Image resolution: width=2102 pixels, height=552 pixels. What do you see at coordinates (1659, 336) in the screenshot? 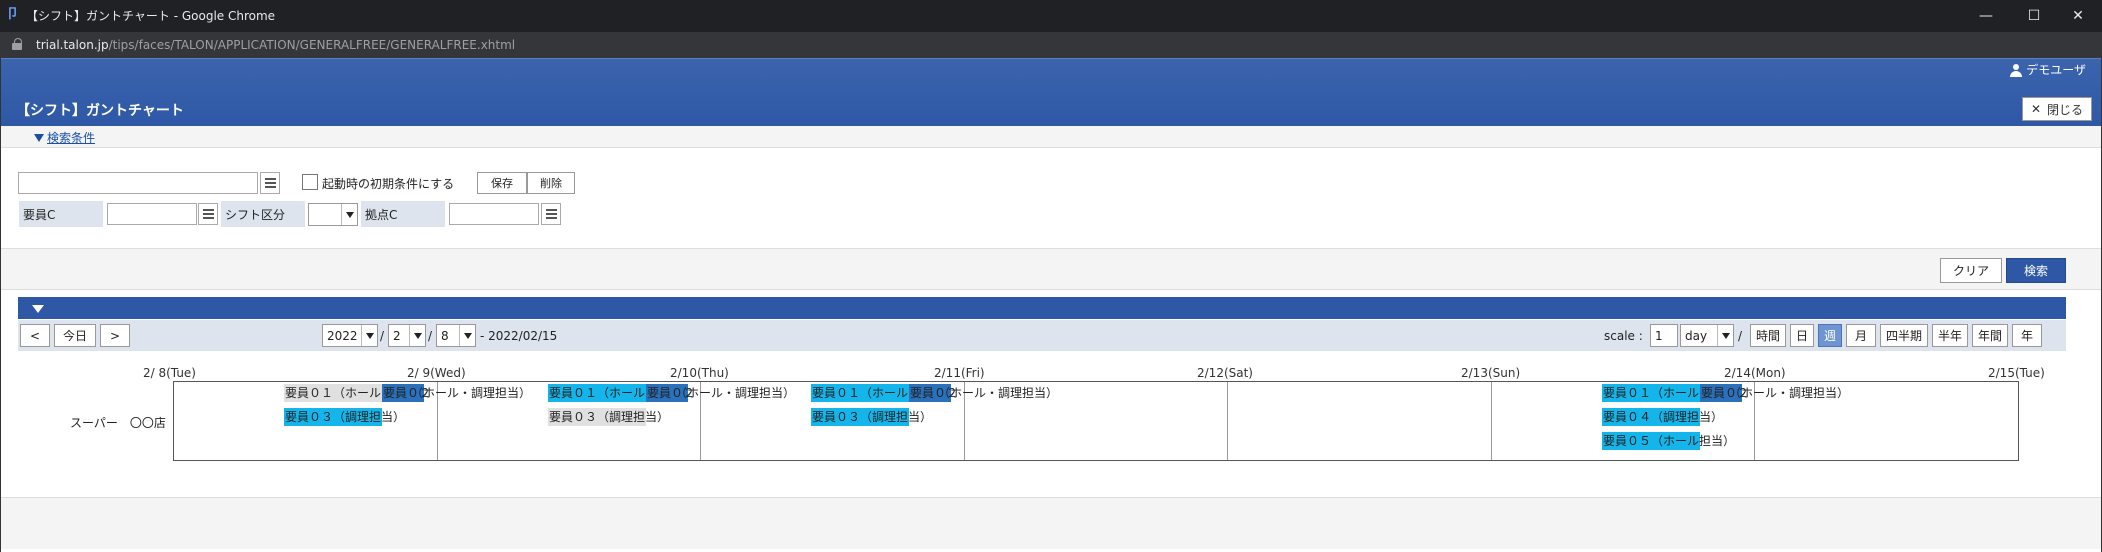
I see `scale-value: 1` at bounding box center [1659, 336].